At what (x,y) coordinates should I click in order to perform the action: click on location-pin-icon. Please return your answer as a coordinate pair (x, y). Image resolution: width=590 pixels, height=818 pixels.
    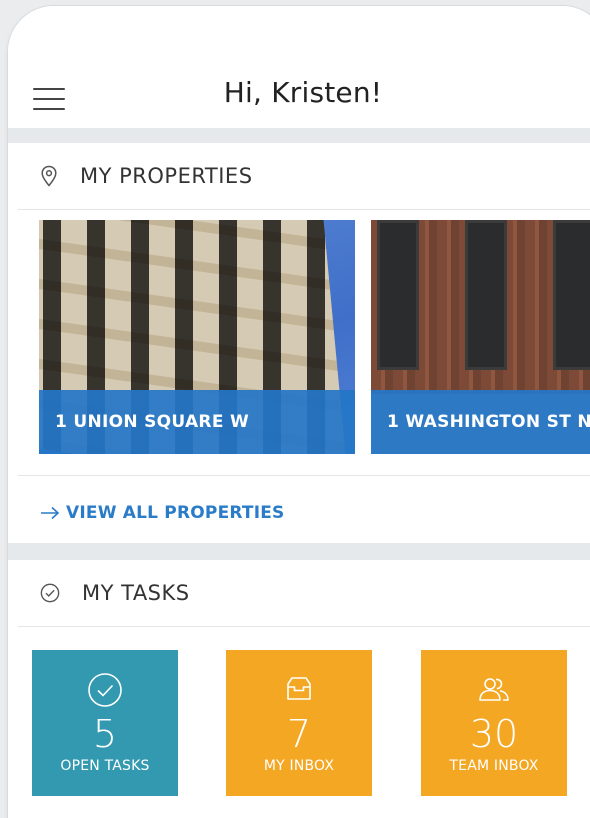
    Looking at the image, I should click on (49, 176).